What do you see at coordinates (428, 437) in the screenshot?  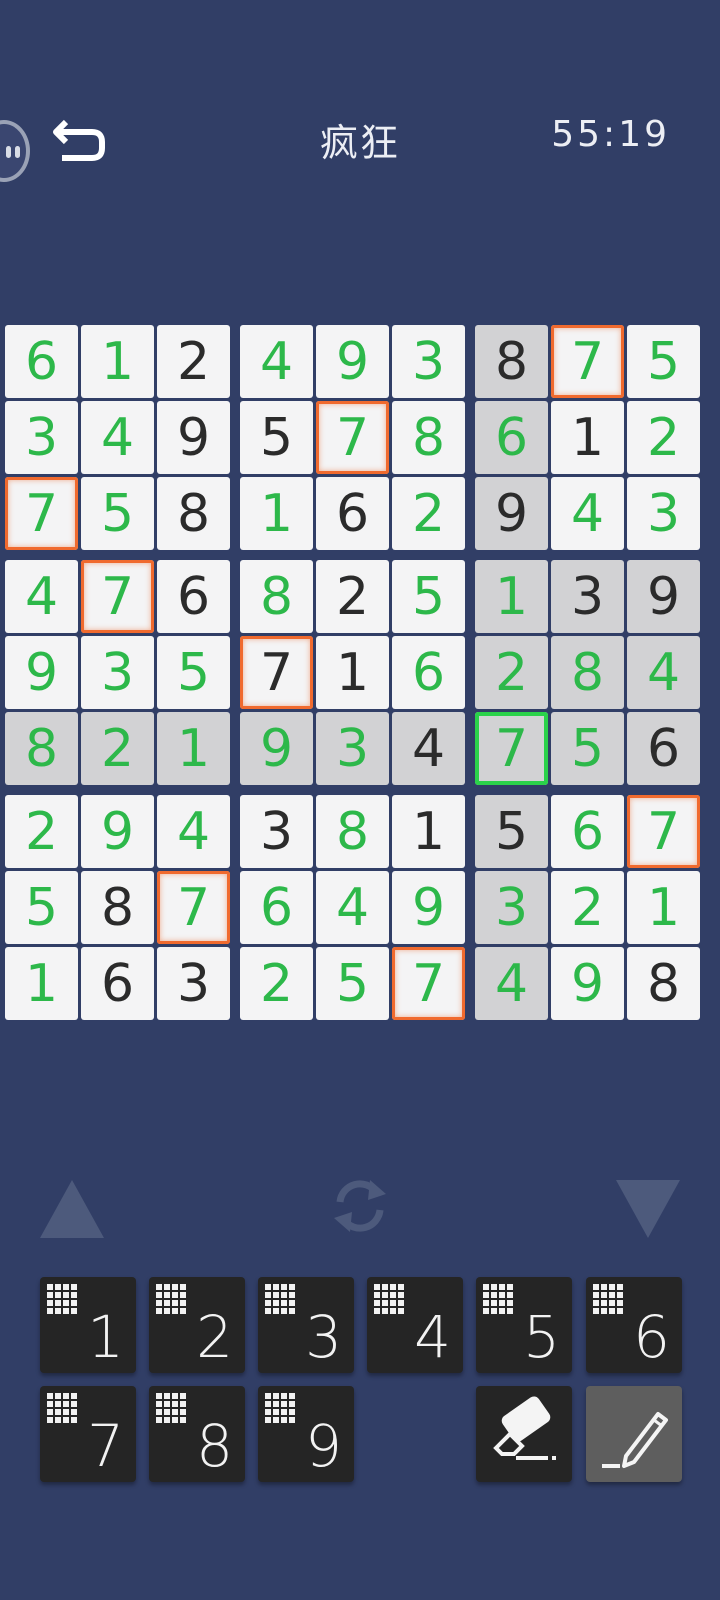 I see `cell-r2-c6: 8` at bounding box center [428, 437].